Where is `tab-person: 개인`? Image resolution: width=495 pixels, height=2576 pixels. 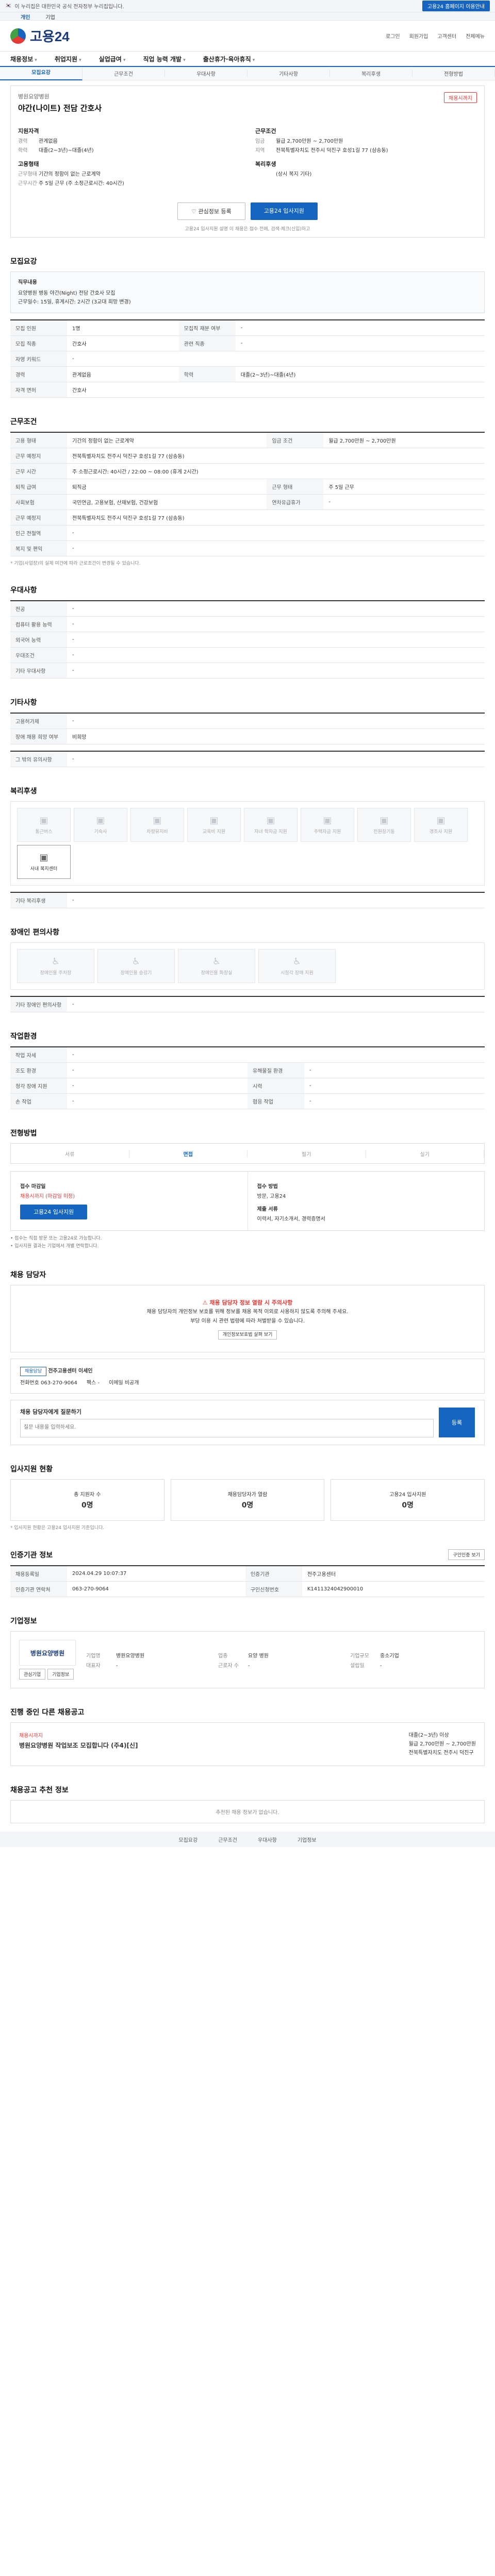
tab-person: 개인 is located at coordinates (25, 16).